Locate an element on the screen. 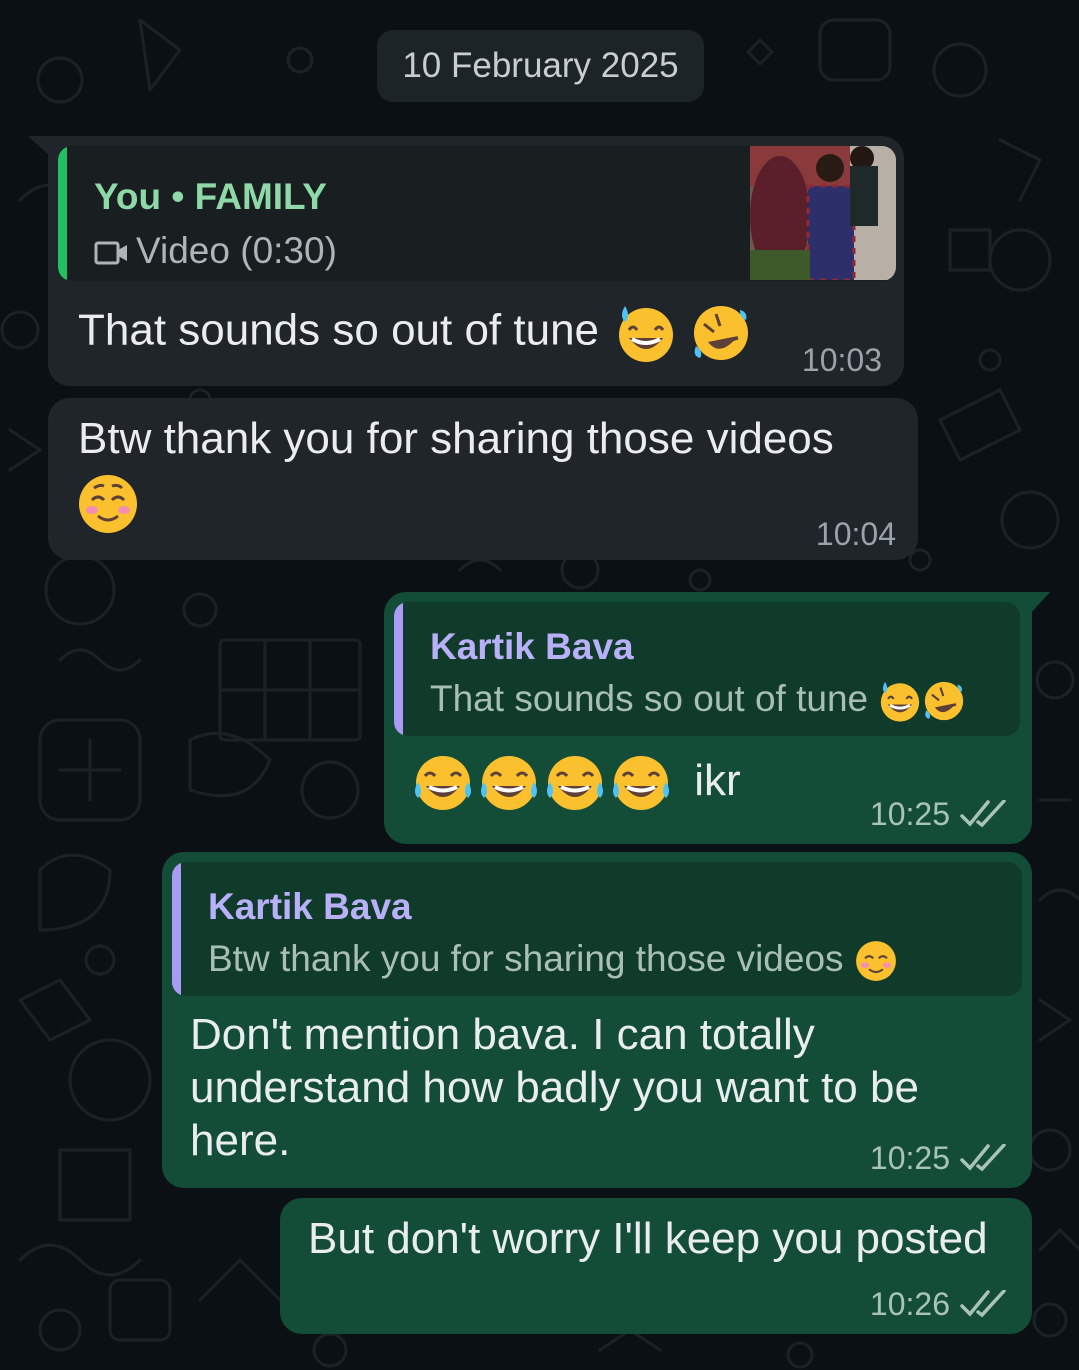 Image resolution: width=1079 pixels, height=1370 pixels. quote-media-label: Video (0:30) is located at coordinates (215, 251).